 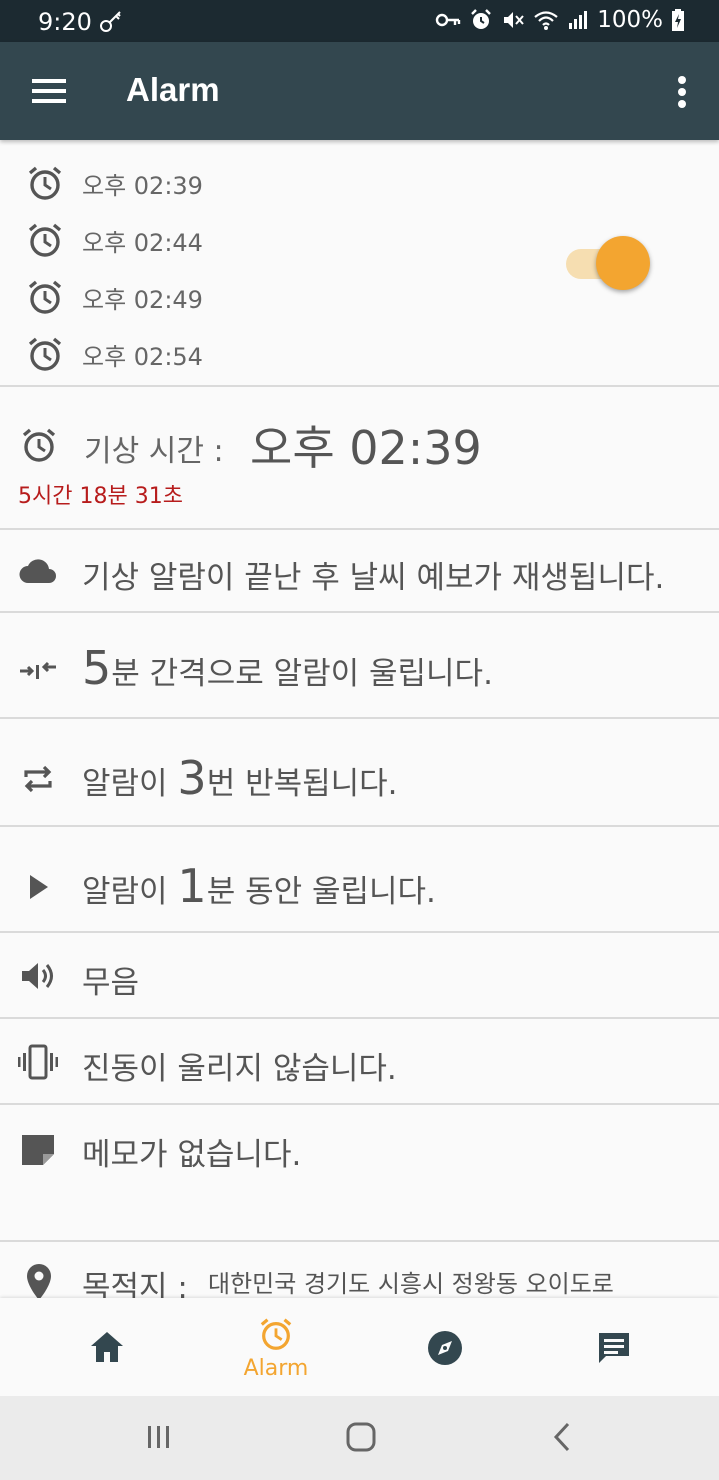 I want to click on nav-alarm: Alarm, so click(x=276, y=1347).